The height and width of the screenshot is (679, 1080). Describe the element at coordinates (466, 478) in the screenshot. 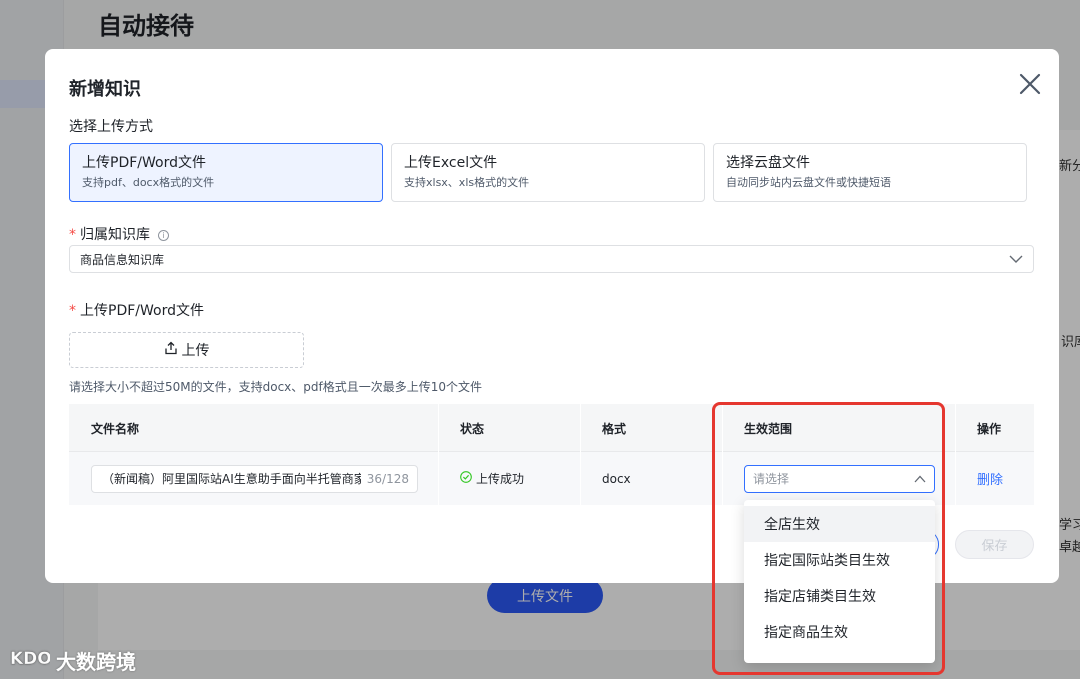

I see `check-circle-icon` at that location.